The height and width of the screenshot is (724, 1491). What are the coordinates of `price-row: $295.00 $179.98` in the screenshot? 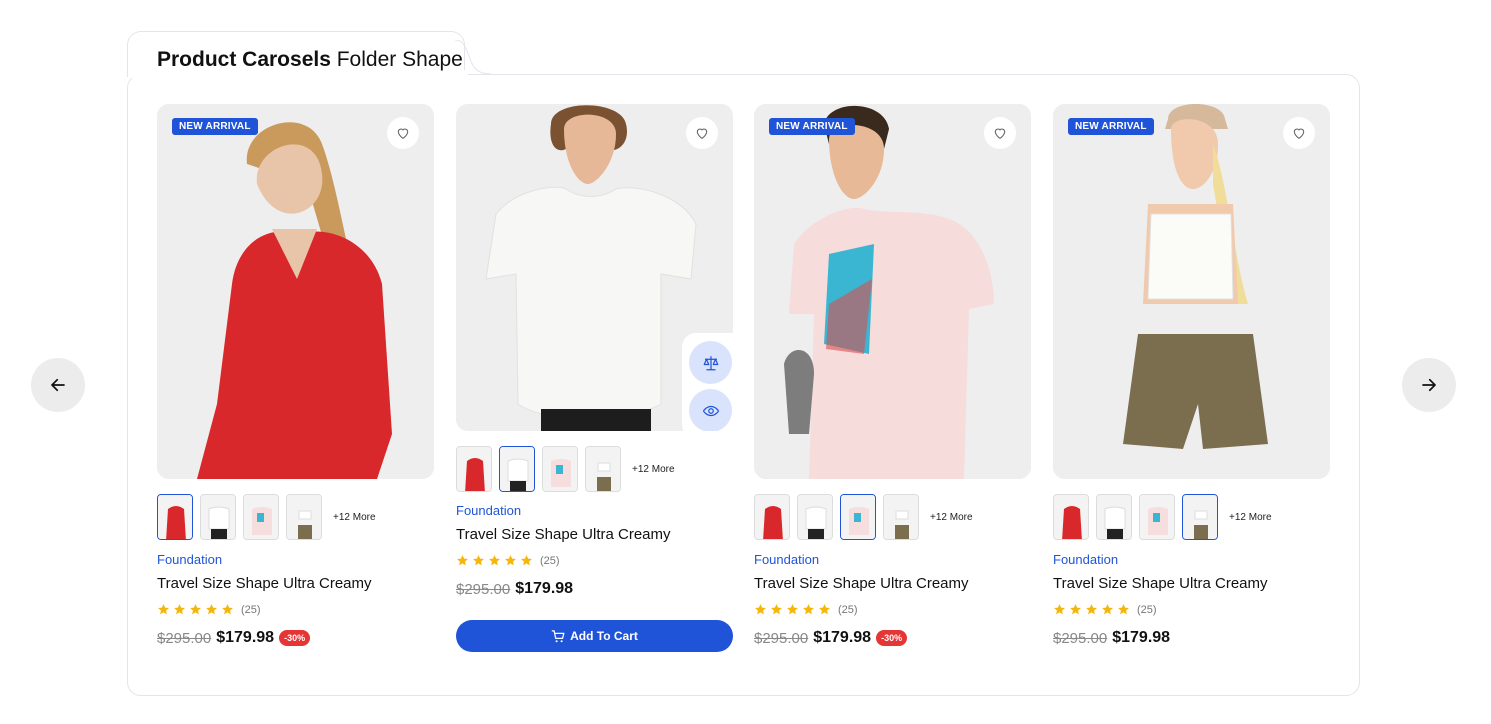 It's located at (514, 589).